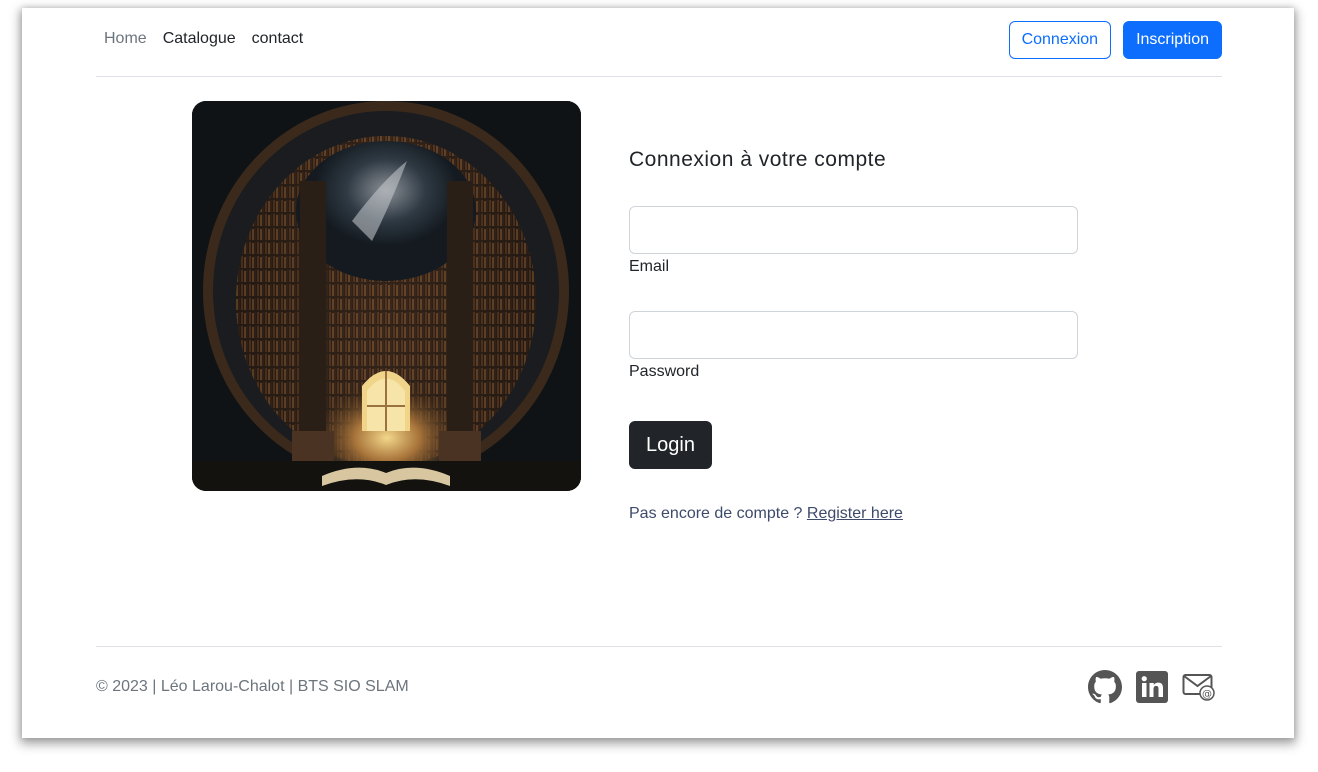 The image size is (1318, 772). What do you see at coordinates (853, 230) in the screenshot?
I see `email-field` at bounding box center [853, 230].